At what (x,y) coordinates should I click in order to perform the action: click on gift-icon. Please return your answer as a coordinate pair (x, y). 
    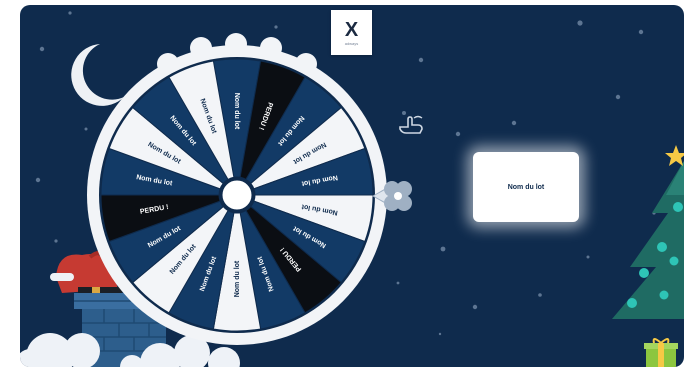
    Looking at the image, I should click on (661, 352).